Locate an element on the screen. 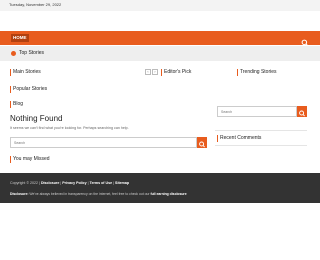 This screenshot has width=320, height=260. top-stories-bar: Top Stories is located at coordinates (160, 53).